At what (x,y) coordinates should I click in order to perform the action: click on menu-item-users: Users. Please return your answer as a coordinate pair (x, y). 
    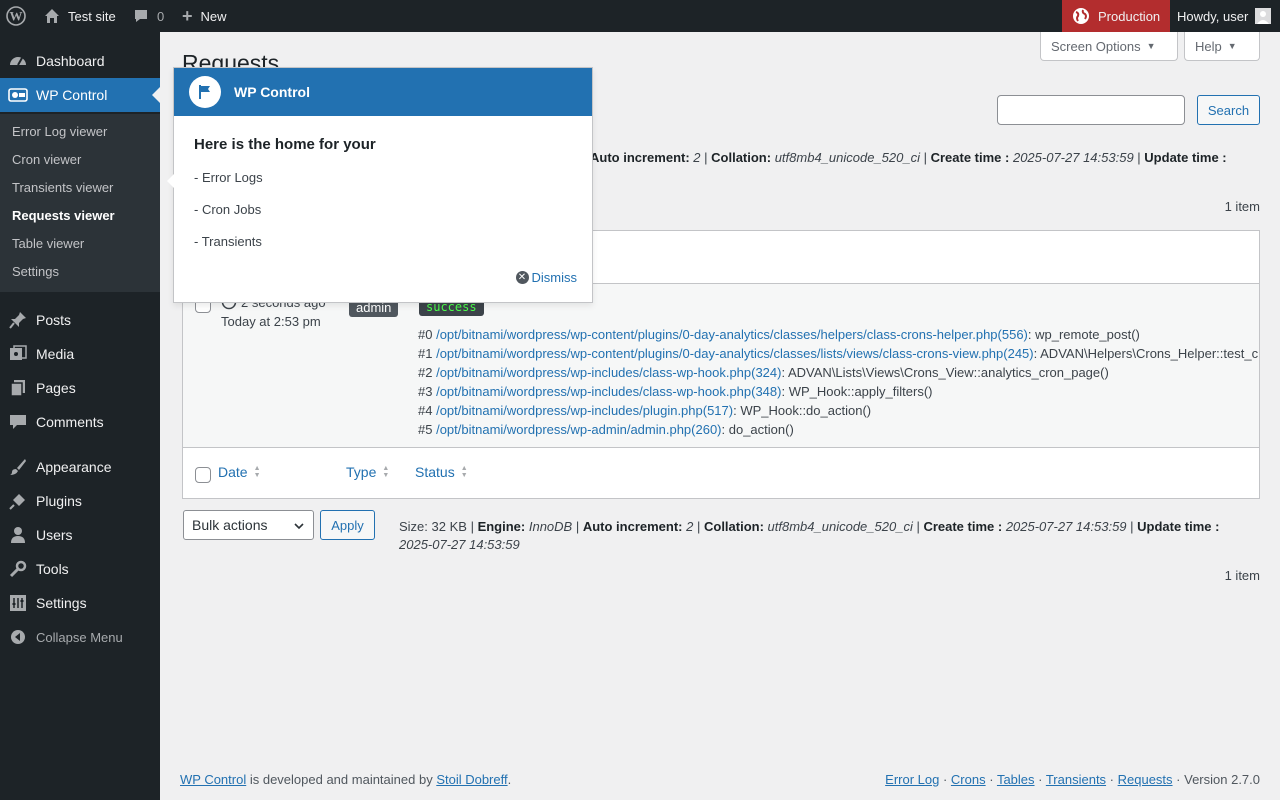
    Looking at the image, I should click on (80, 535).